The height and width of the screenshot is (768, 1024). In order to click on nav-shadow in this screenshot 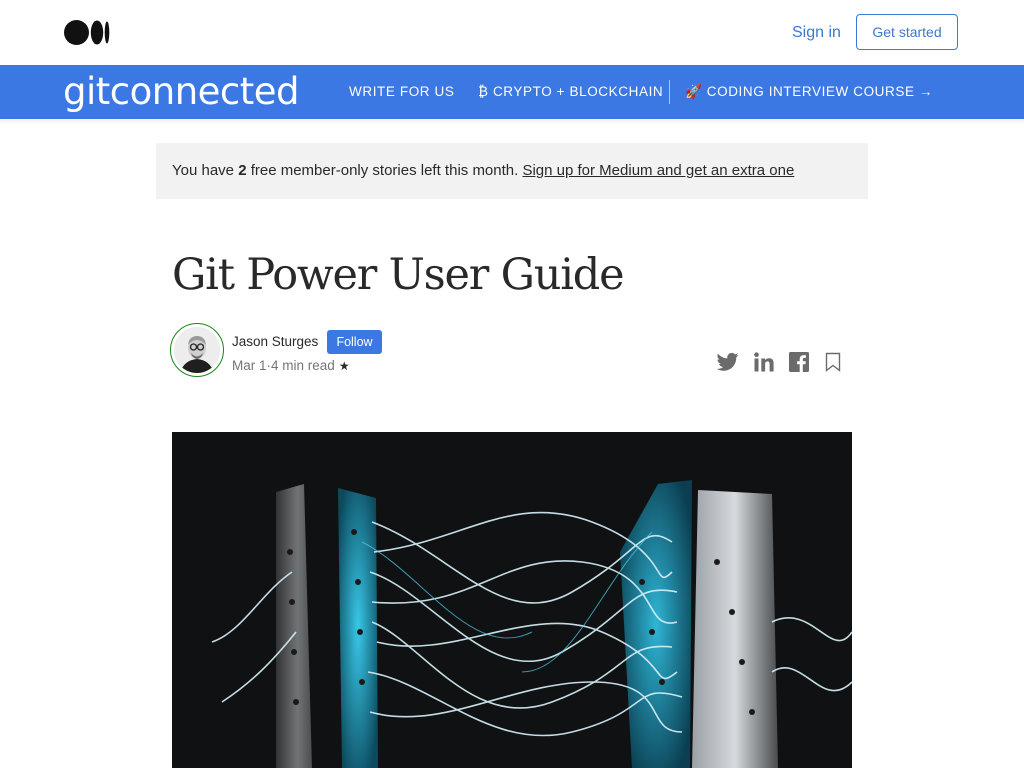, I will do `click(512, 122)`.